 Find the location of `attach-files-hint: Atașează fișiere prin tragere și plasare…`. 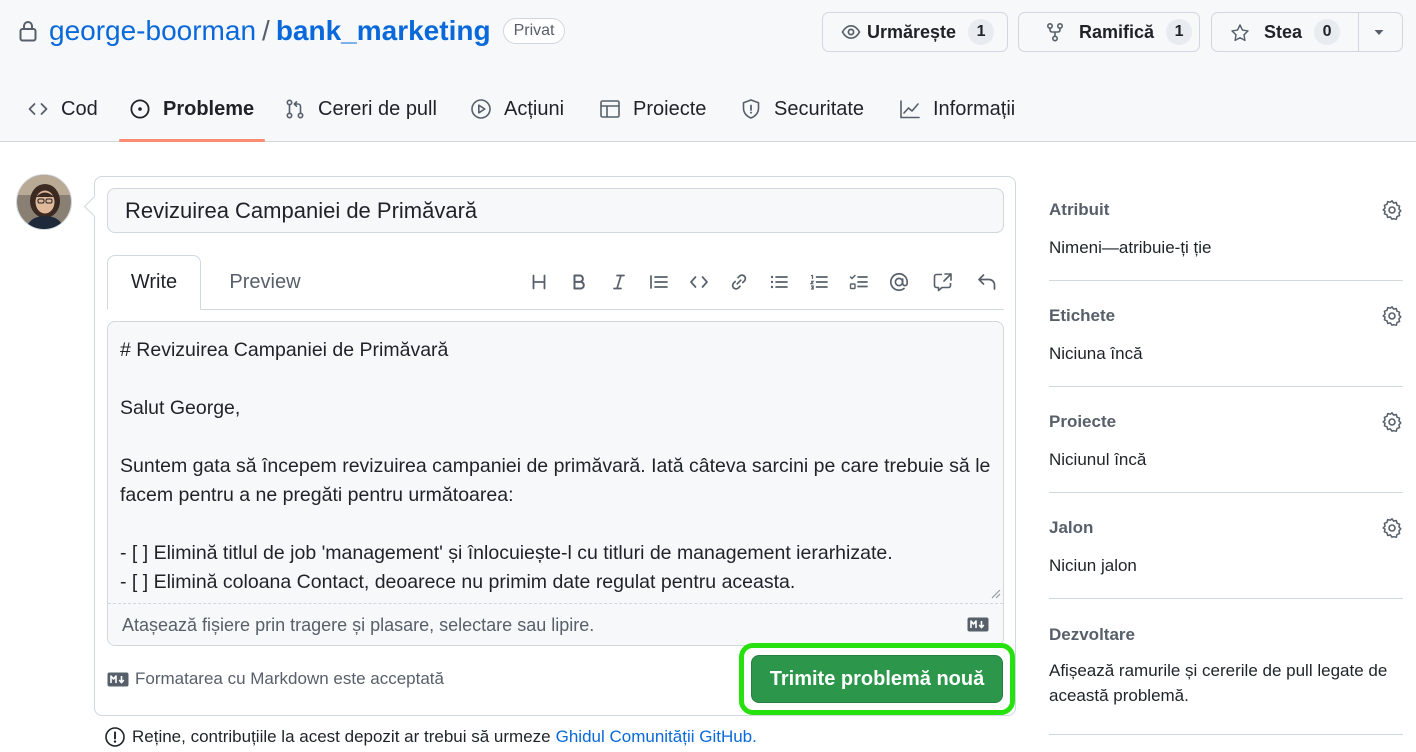

attach-files-hint: Atașează fișiere prin tragere și plasare… is located at coordinates (358, 625).